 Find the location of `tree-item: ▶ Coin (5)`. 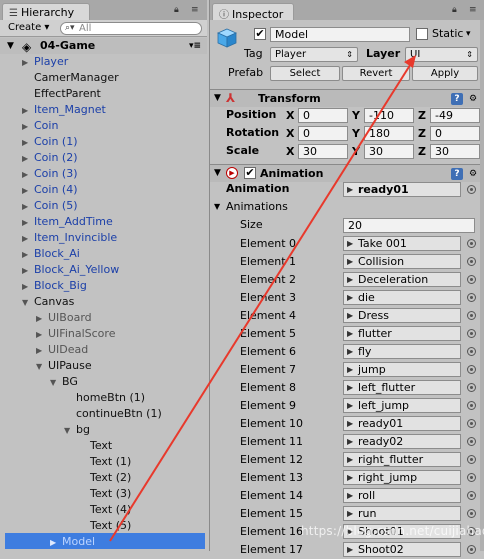

tree-item: ▶ Coin (5) is located at coordinates (50, 206).